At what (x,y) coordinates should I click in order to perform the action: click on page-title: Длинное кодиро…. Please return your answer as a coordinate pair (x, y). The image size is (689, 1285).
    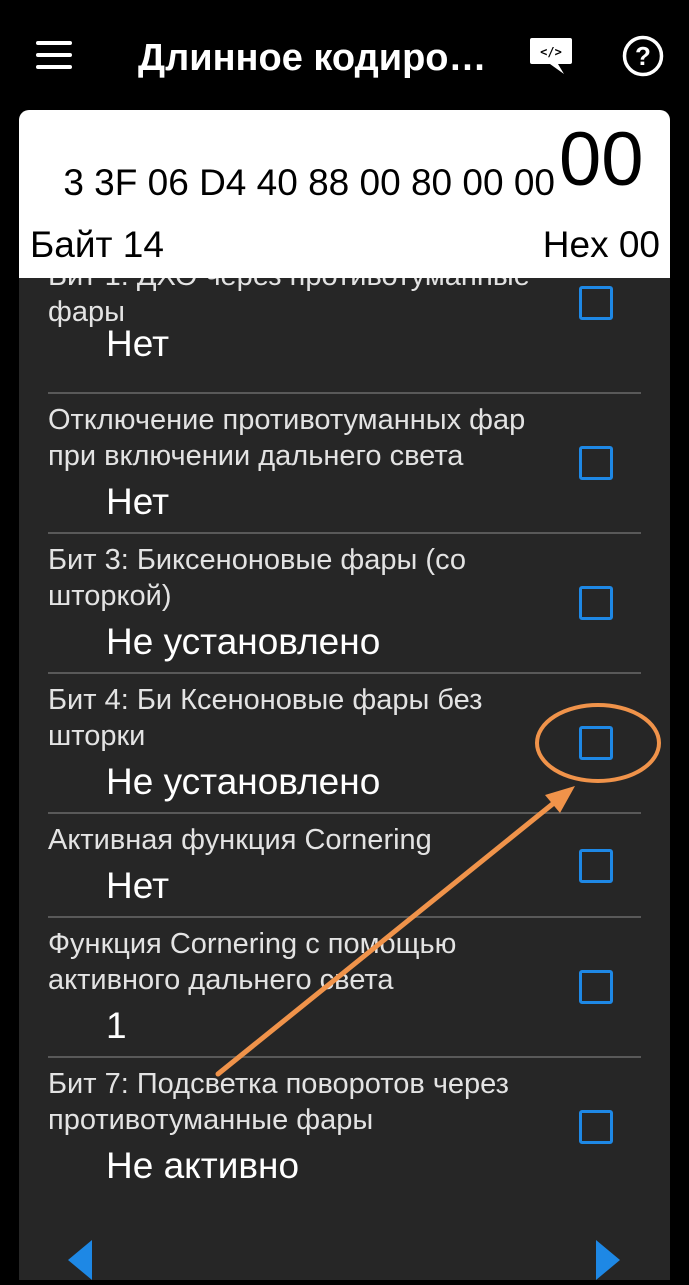
    Looking at the image, I should click on (312, 58).